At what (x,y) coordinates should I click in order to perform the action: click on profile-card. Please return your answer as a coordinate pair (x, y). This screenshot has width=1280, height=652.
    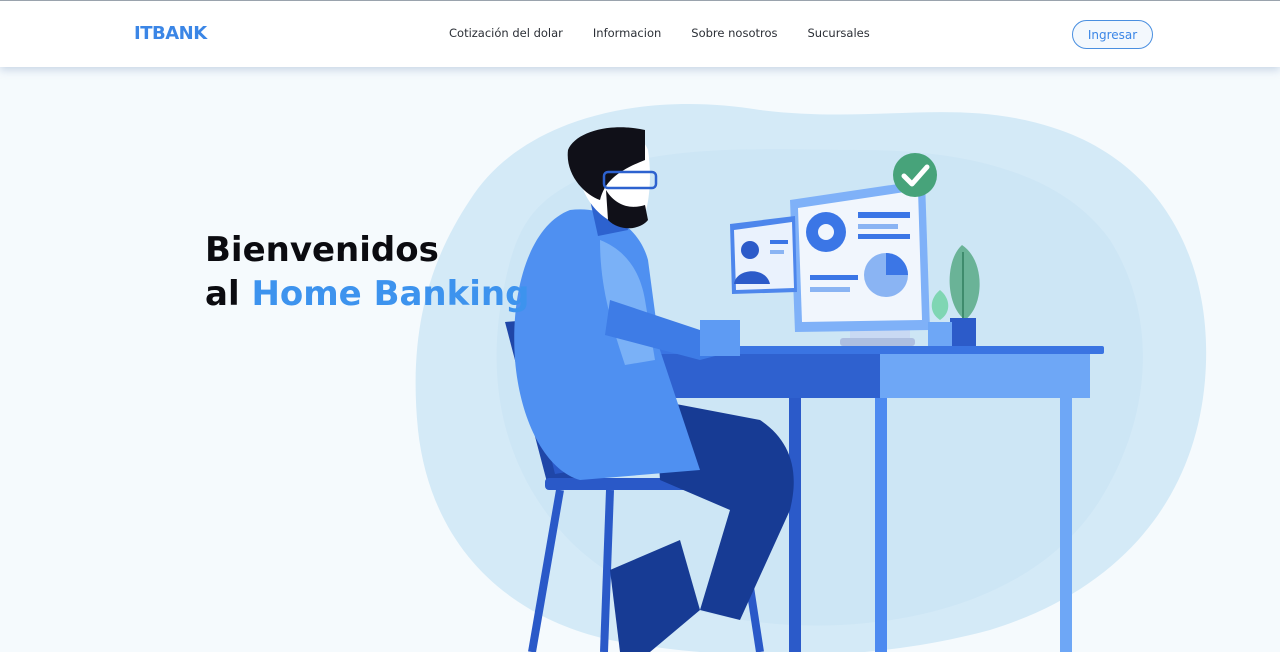
    Looking at the image, I should click on (763, 255).